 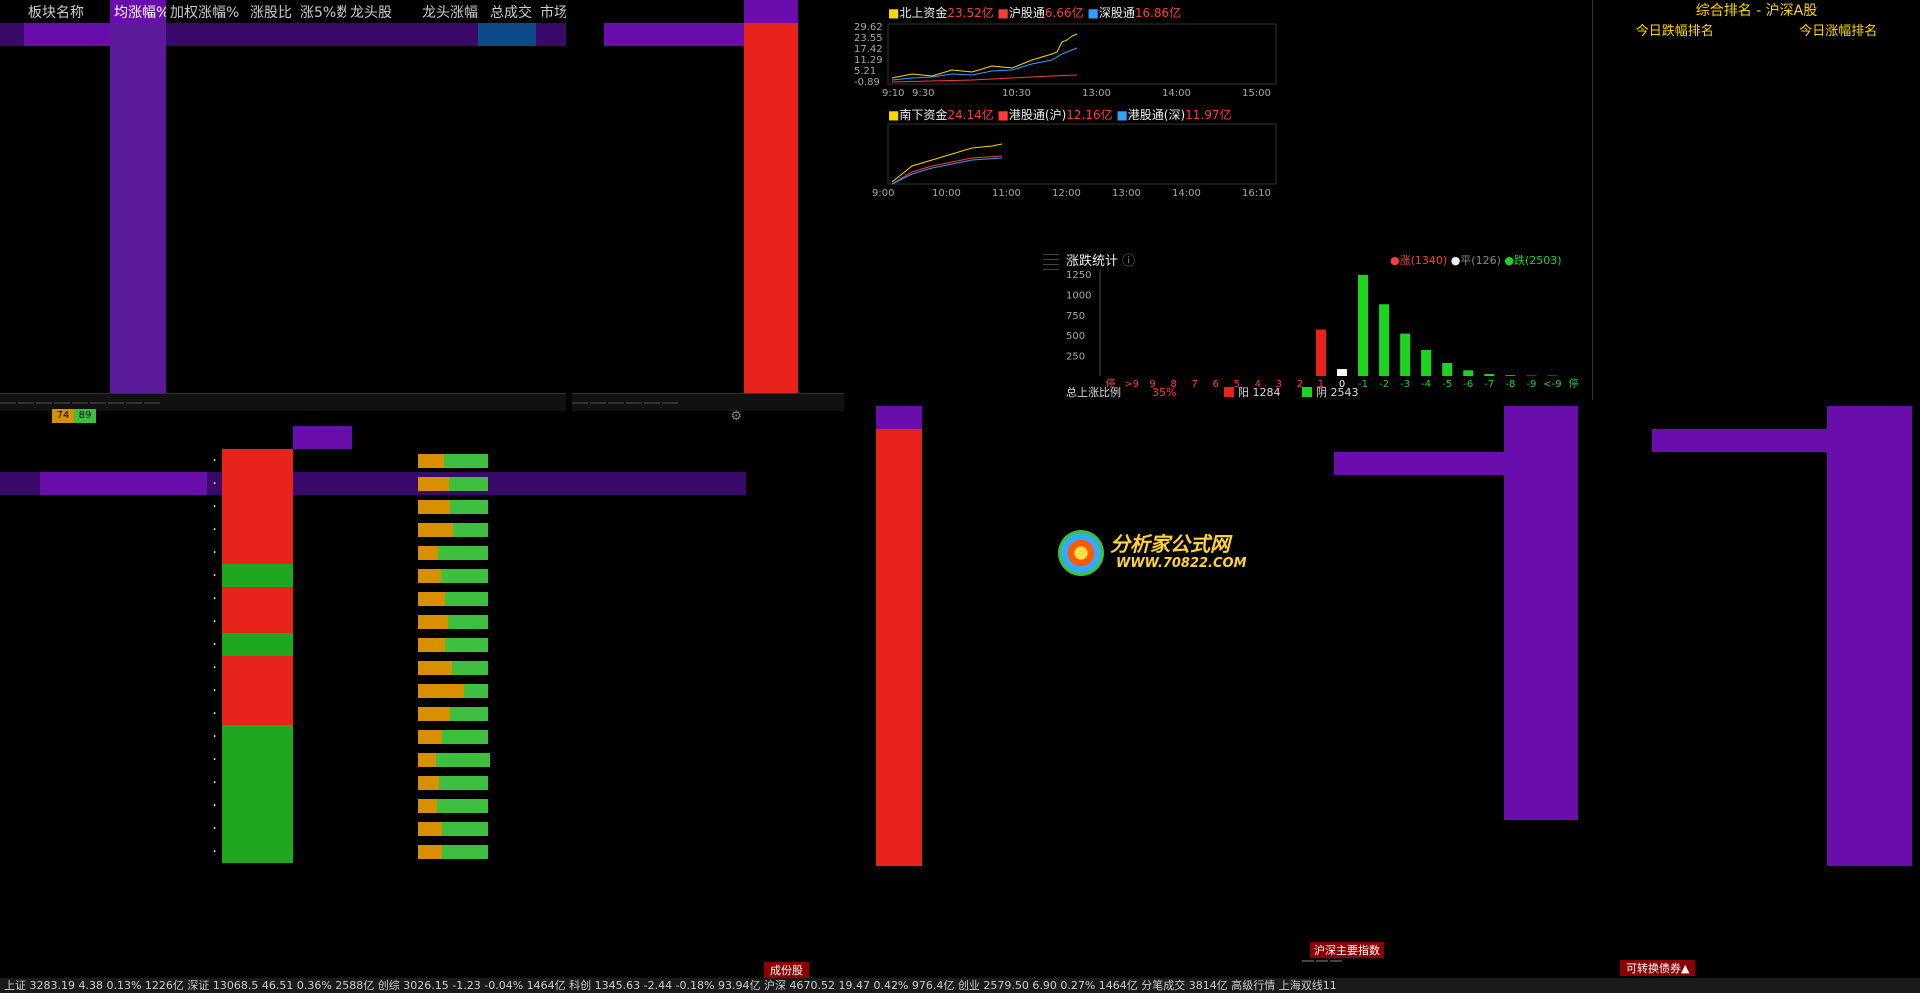 What do you see at coordinates (1658, 968) in the screenshot?
I see `bond-footer-tab: 可转换债券▲` at bounding box center [1658, 968].